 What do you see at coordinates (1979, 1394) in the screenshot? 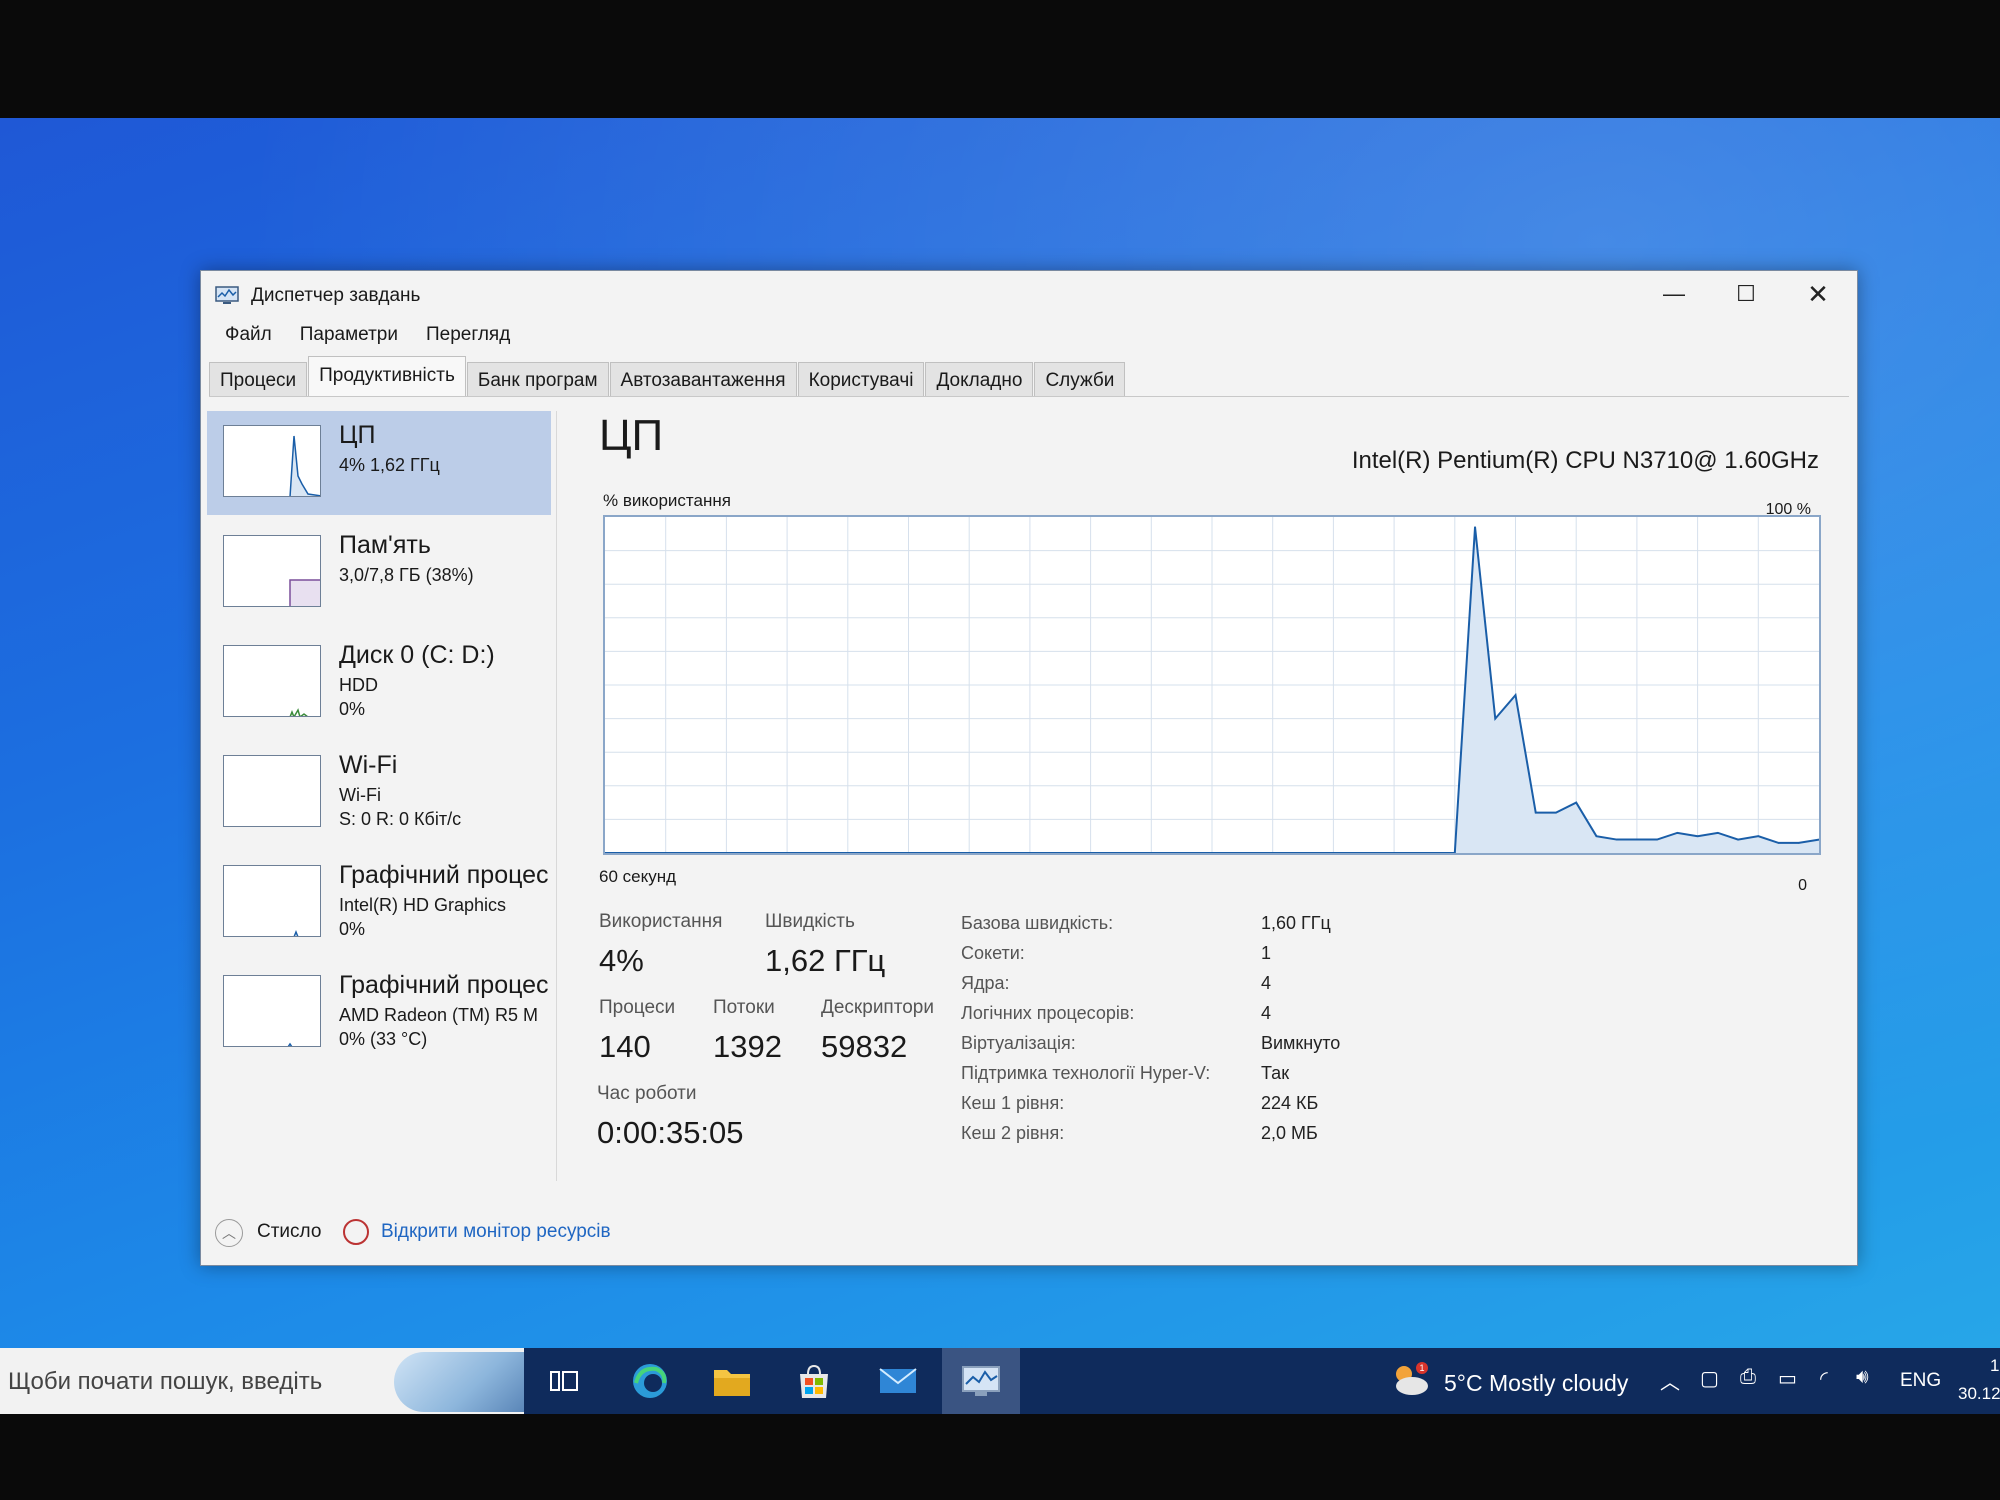
I see `clock-date: 30.12` at bounding box center [1979, 1394].